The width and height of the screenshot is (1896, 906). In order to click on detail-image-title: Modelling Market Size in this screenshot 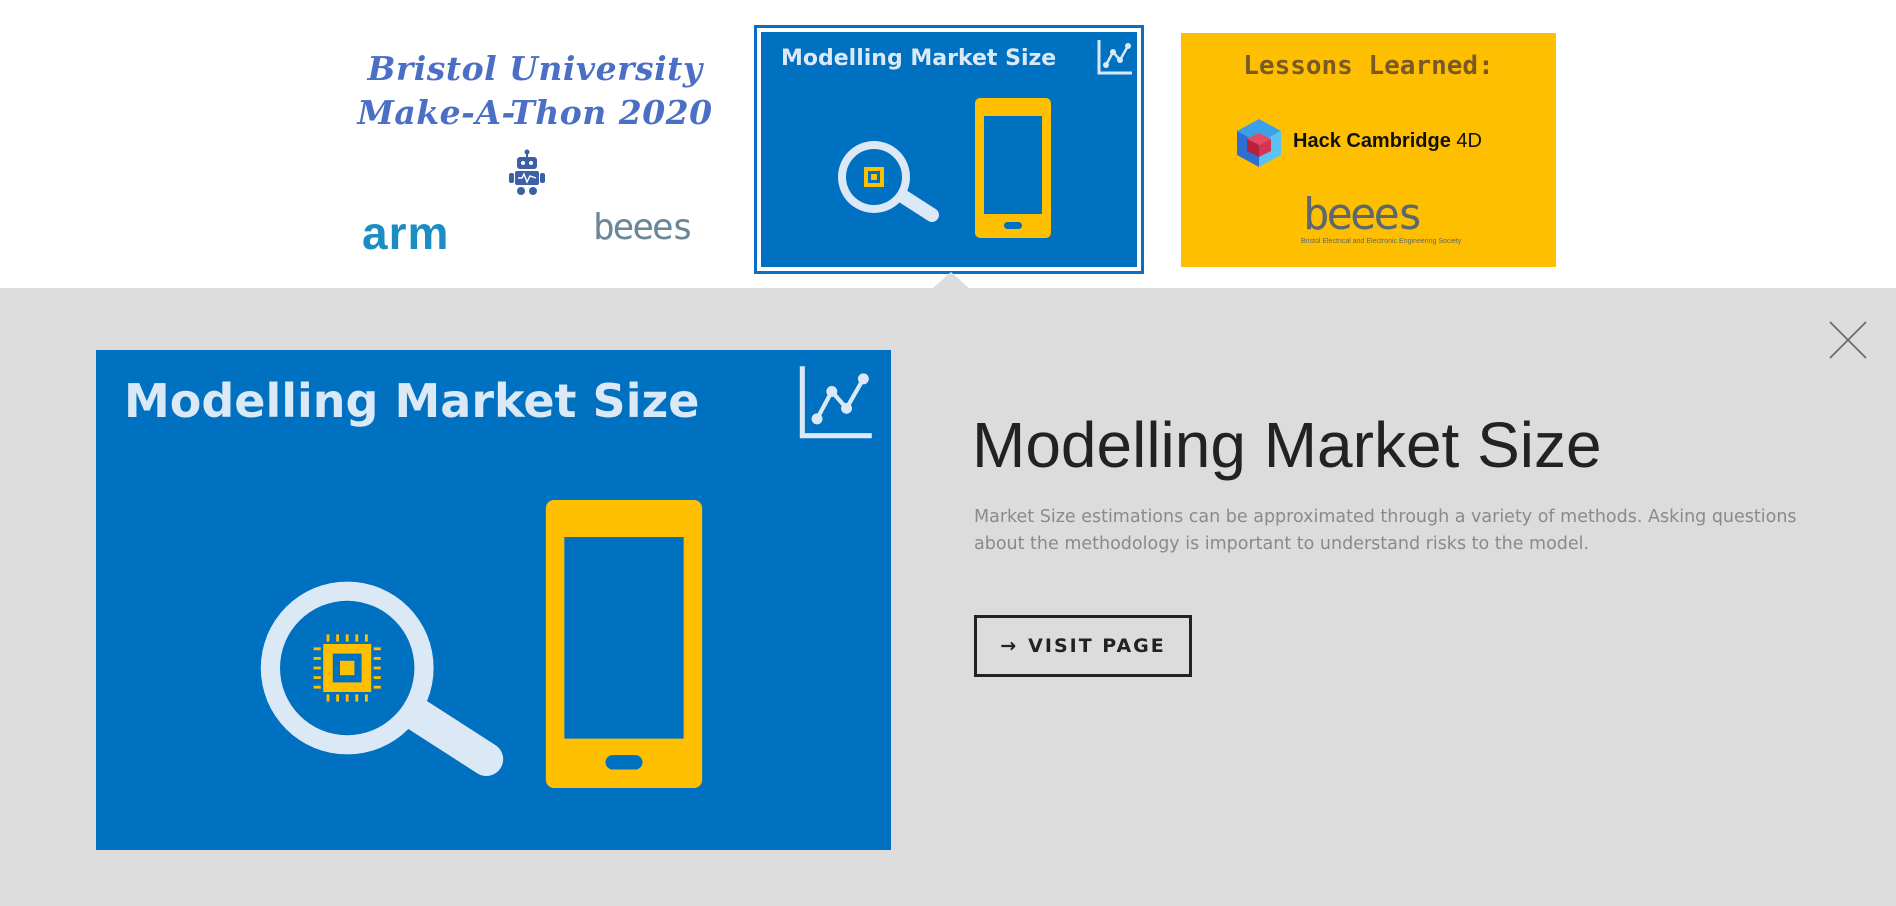, I will do `click(412, 401)`.